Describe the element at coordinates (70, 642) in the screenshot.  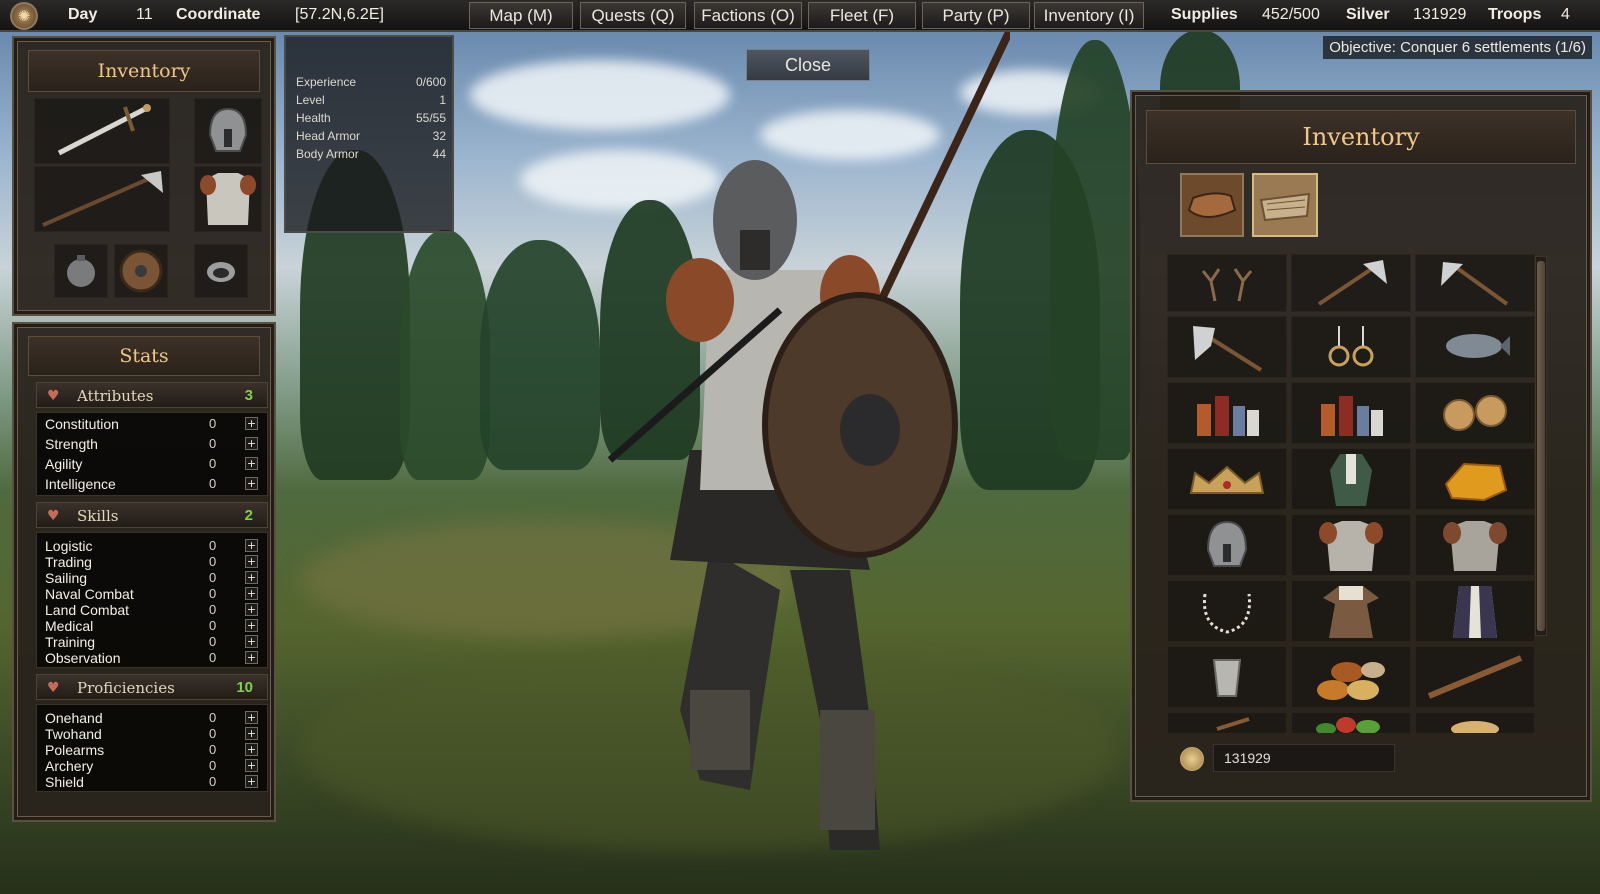
I see `stat-label: Training` at that location.